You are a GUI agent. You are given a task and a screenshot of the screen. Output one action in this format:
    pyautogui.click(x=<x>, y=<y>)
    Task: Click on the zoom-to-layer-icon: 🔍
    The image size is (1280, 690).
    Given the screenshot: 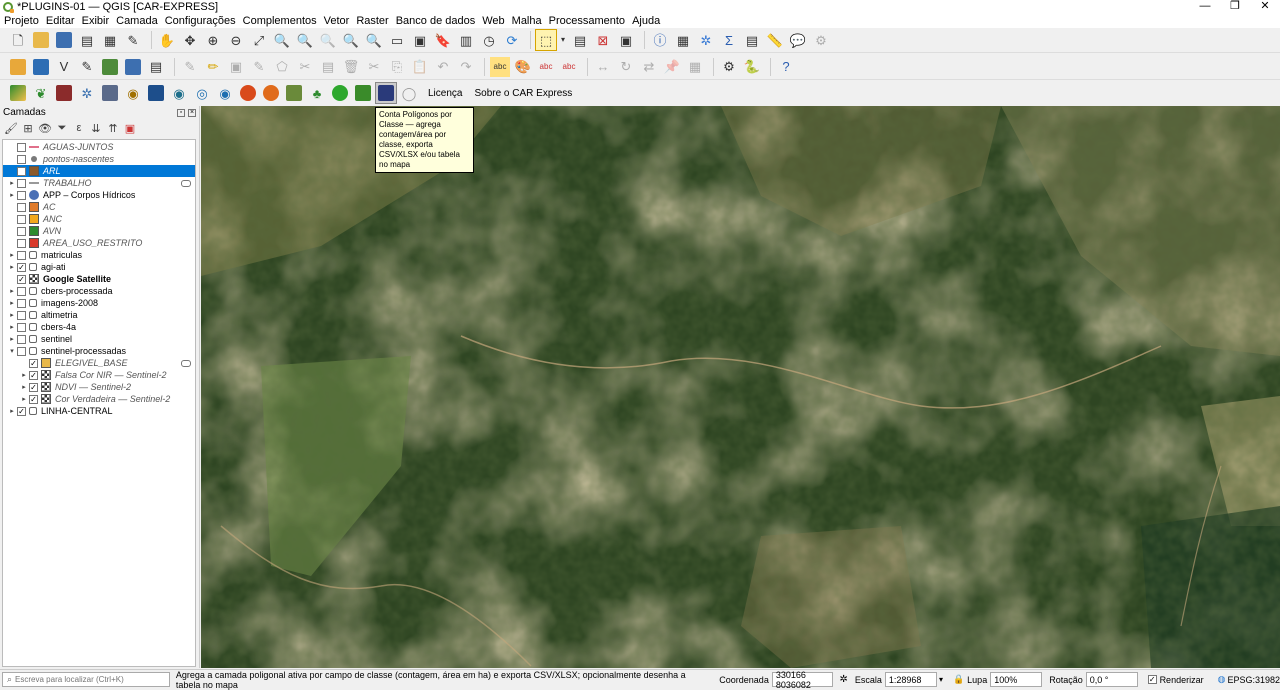 What is the action you would take?
    pyautogui.click(x=305, y=40)
    